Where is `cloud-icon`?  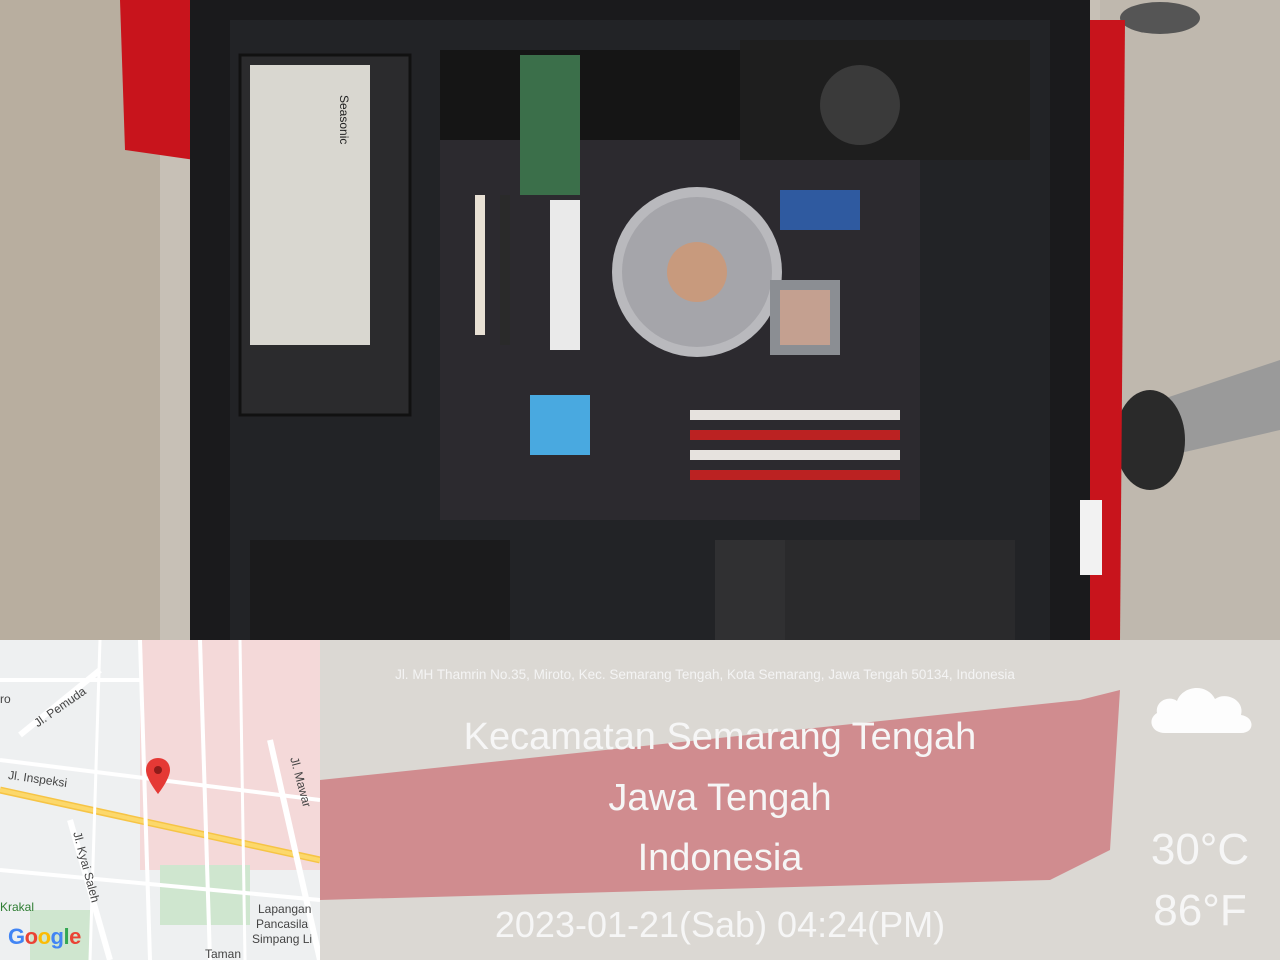 cloud-icon is located at coordinates (1201, 710).